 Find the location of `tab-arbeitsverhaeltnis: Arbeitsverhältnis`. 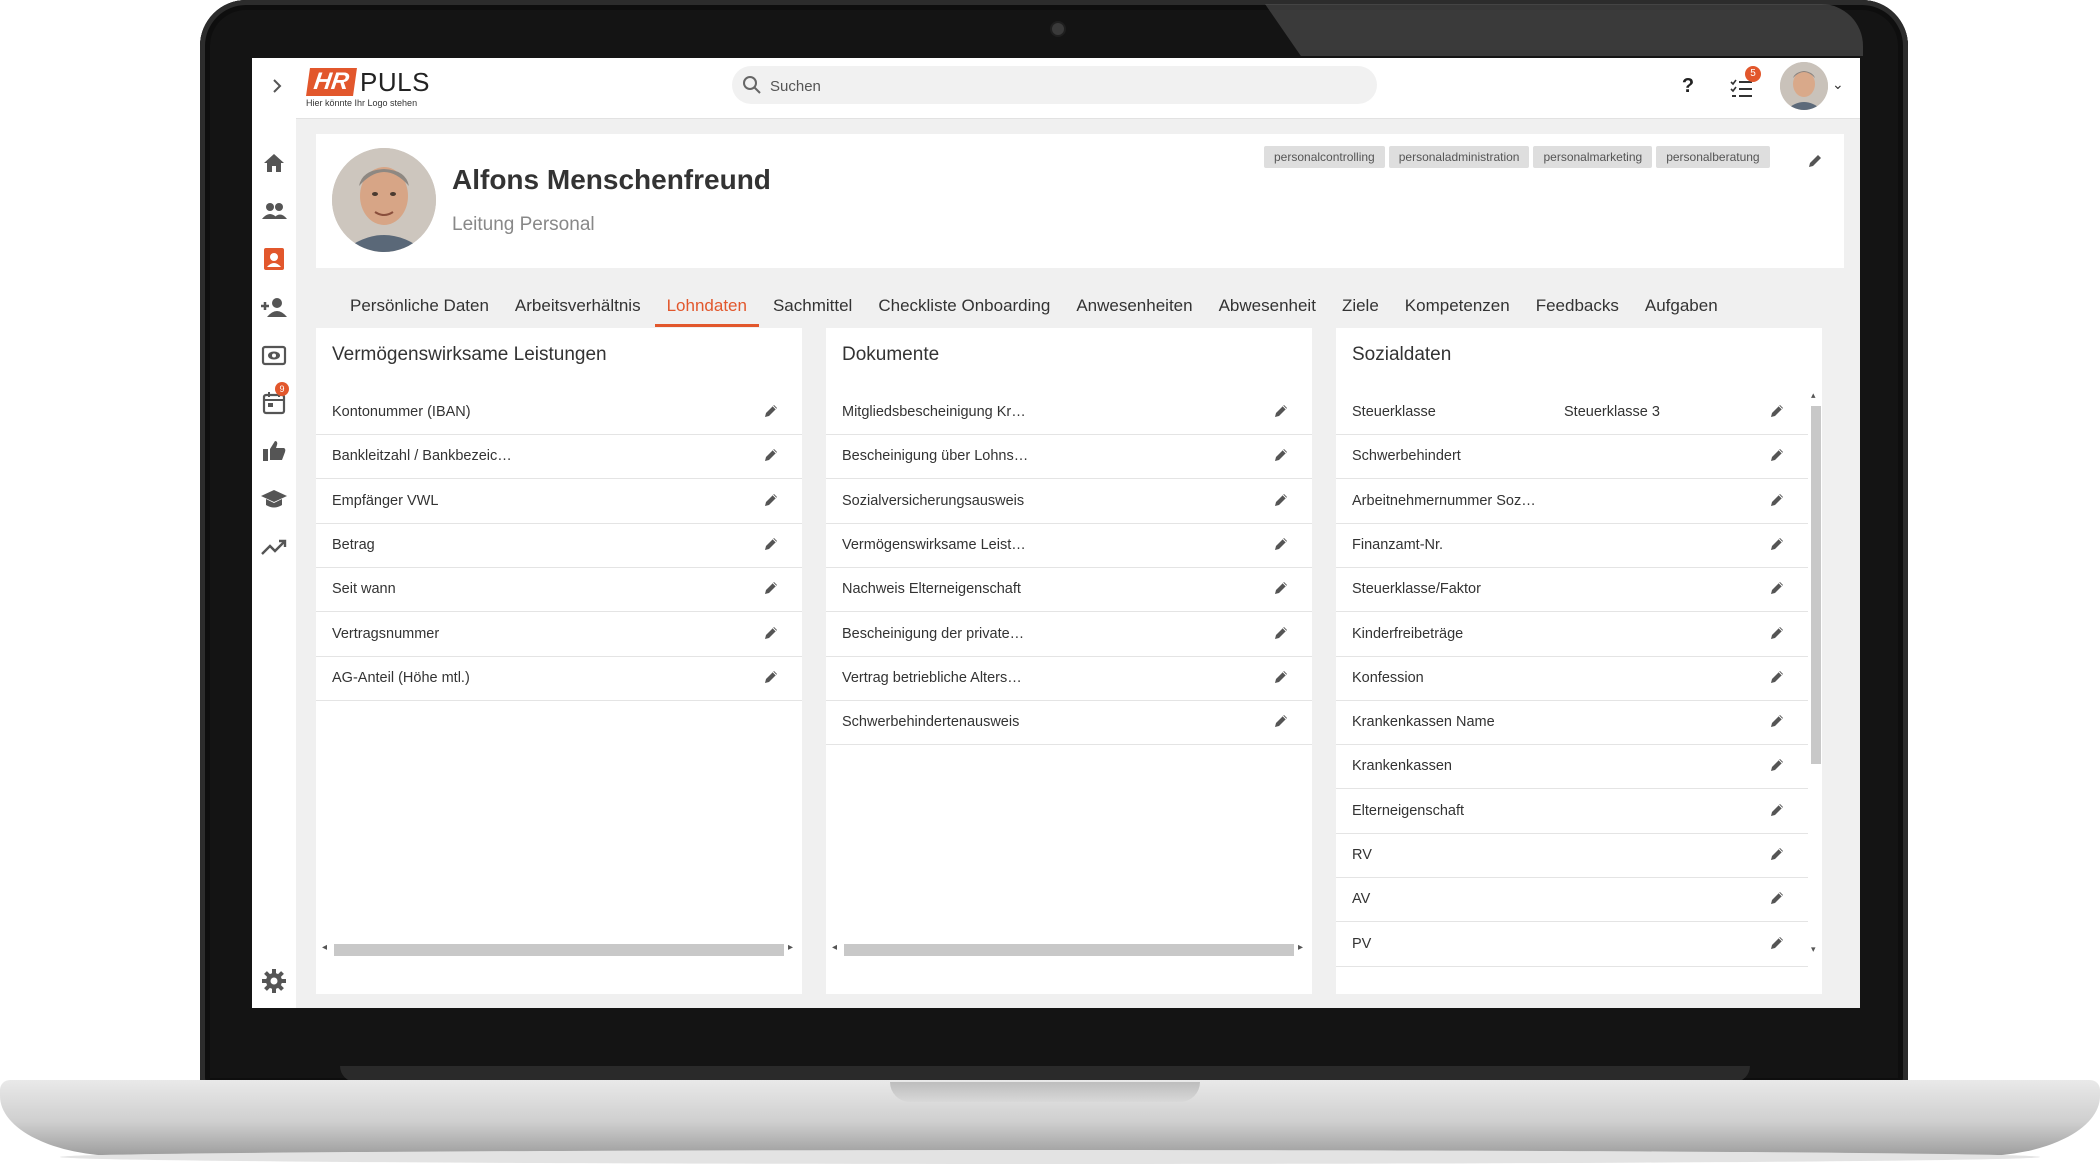

tab-arbeitsverhaeltnis: Arbeitsverhältnis is located at coordinates (578, 307).